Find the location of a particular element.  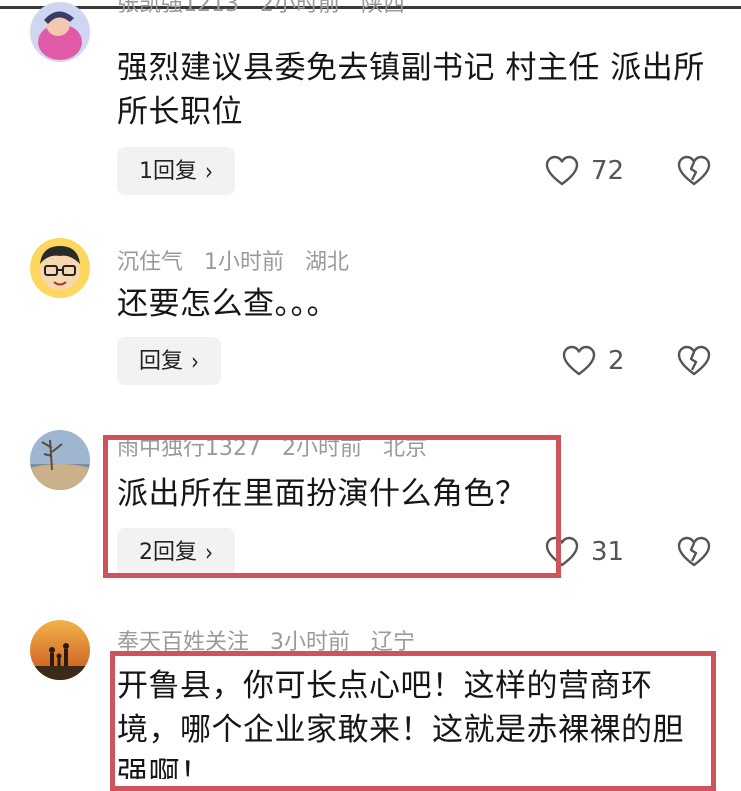

comment-username: 沉住气 is located at coordinates (150, 262).